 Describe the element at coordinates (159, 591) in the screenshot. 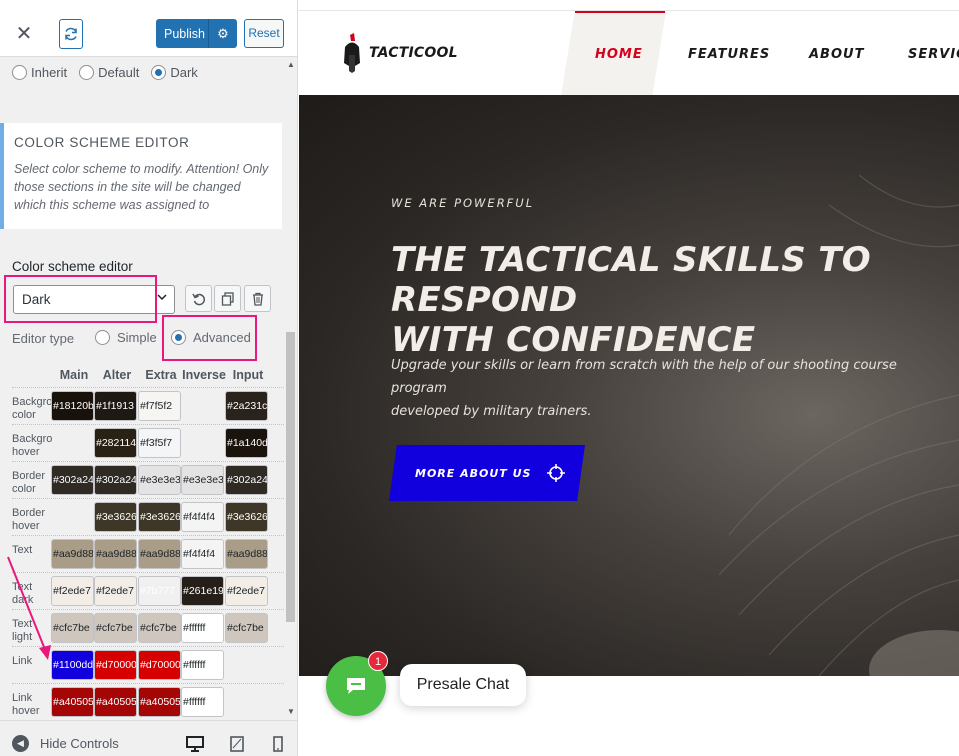

I see `color-swatch: #7b777` at that location.